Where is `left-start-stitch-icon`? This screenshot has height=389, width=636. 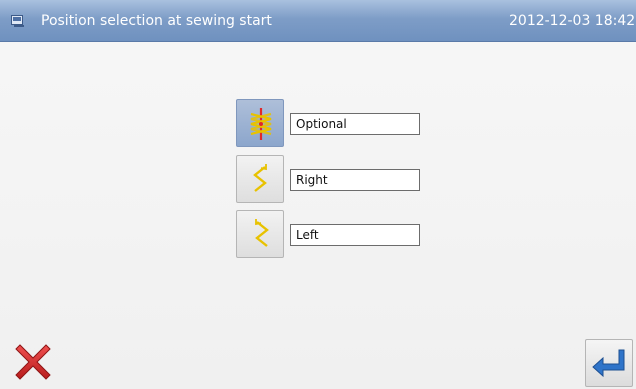 left-start-stitch-icon is located at coordinates (262, 233).